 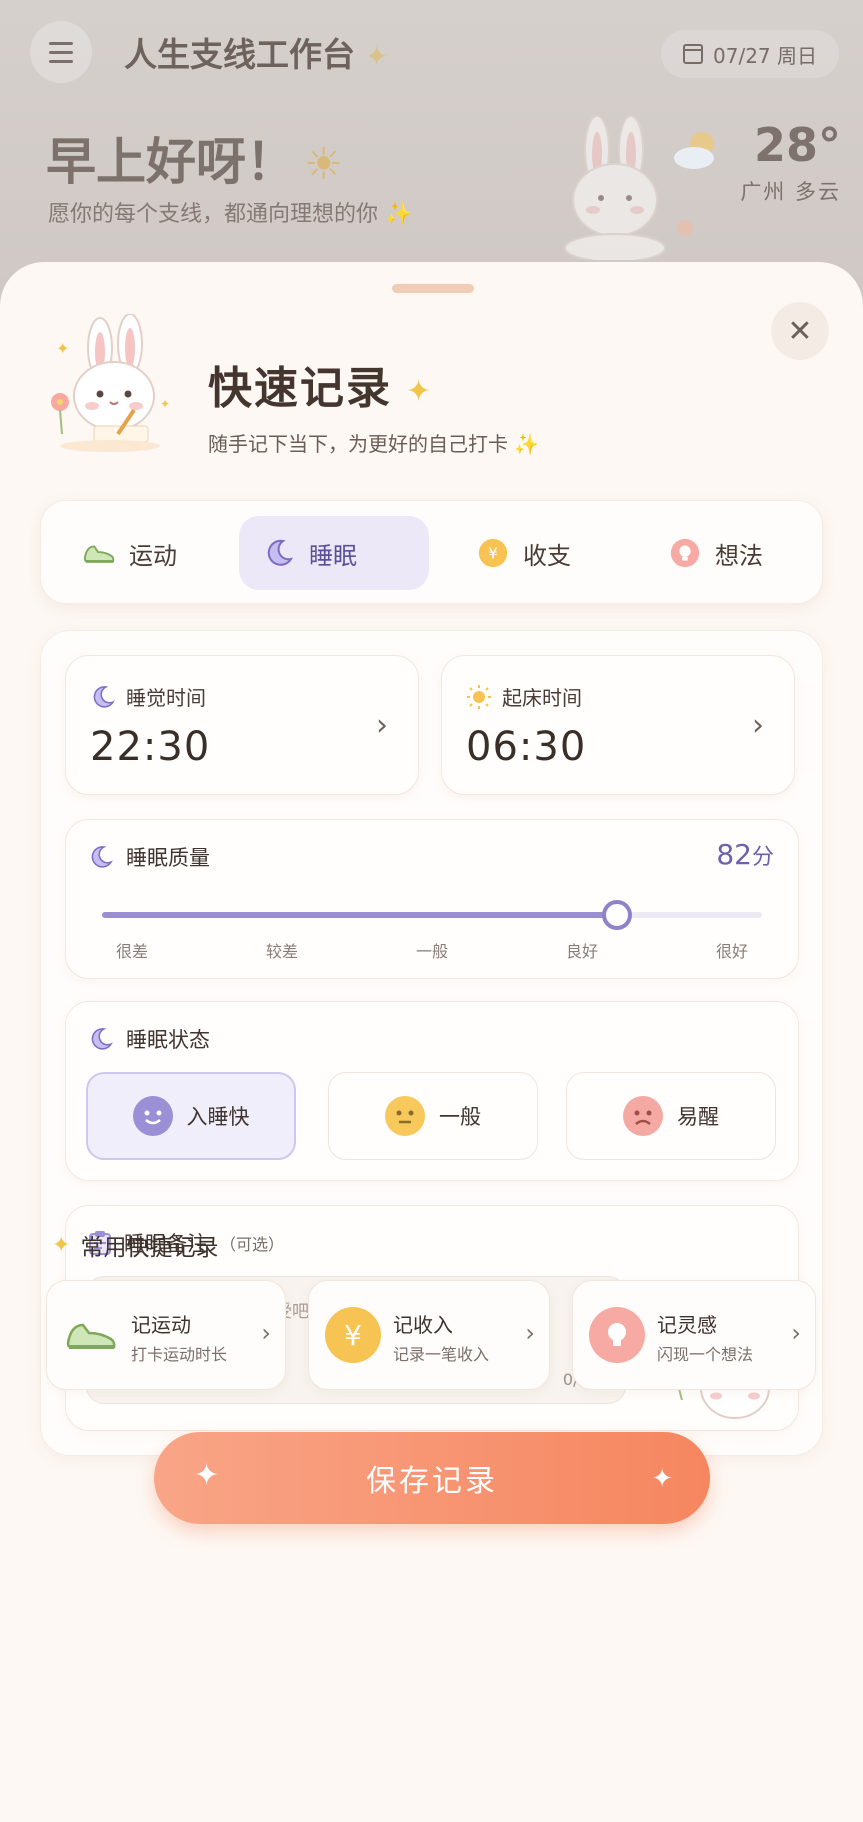 What do you see at coordinates (694, 150) in the screenshot?
I see `partly-cloudy-icon` at bounding box center [694, 150].